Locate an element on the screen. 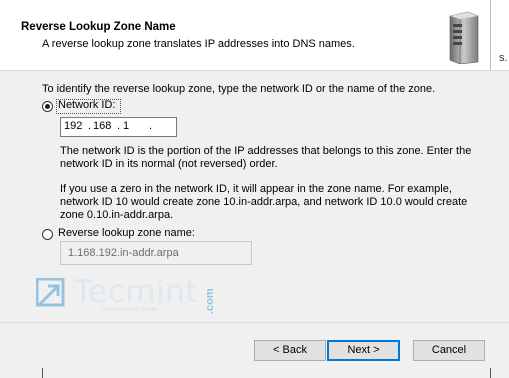 The image size is (509, 378). network-id-input: 192 . 168 . 1 . is located at coordinates (118, 127).